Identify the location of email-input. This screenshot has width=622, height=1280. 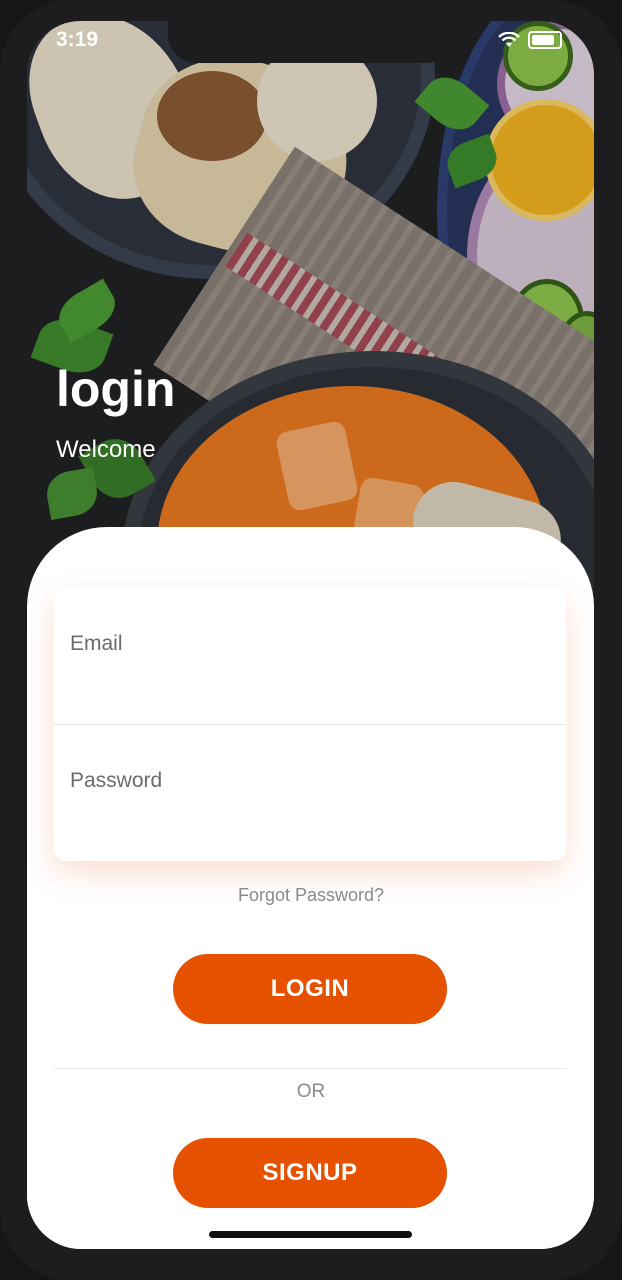
(310, 644).